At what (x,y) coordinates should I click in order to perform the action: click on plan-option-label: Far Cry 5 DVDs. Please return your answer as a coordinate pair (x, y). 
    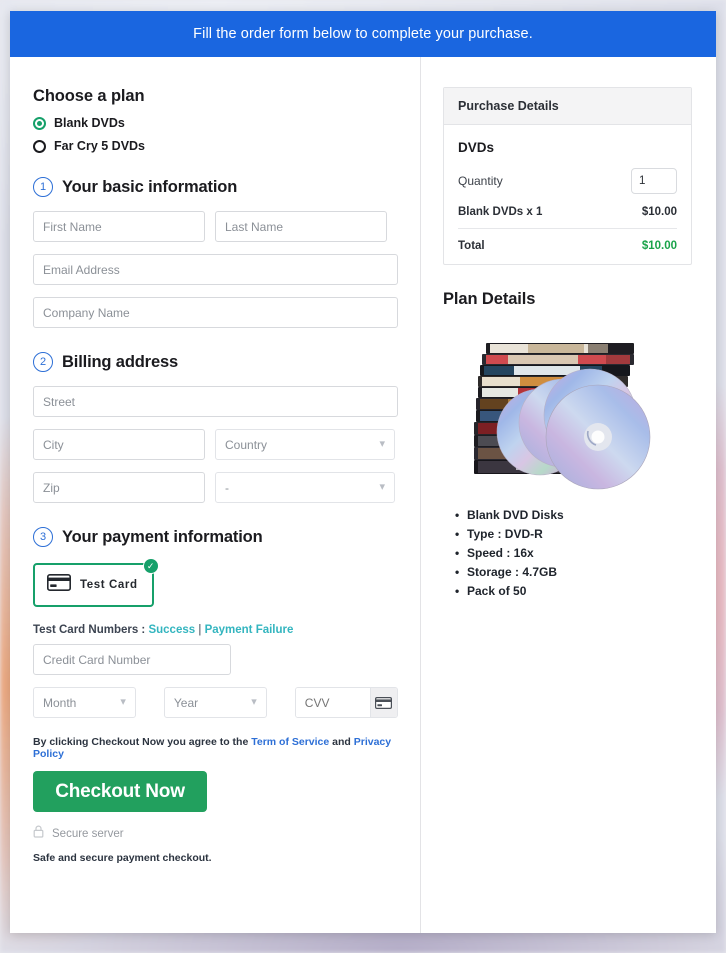
    Looking at the image, I should click on (100, 146).